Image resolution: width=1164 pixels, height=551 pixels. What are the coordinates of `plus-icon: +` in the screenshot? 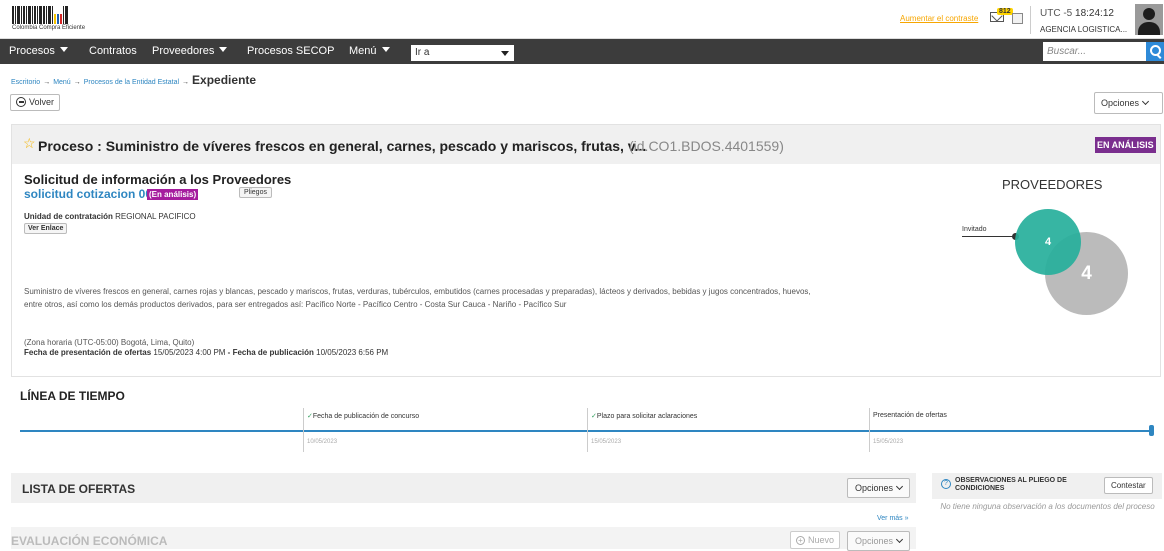 It's located at (800, 540).